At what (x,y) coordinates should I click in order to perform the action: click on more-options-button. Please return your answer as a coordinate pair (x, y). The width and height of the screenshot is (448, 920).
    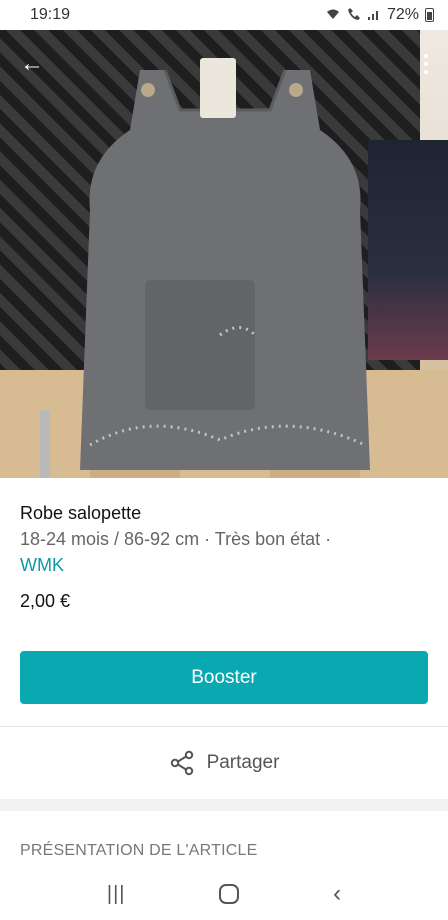
    Looking at the image, I should click on (426, 64).